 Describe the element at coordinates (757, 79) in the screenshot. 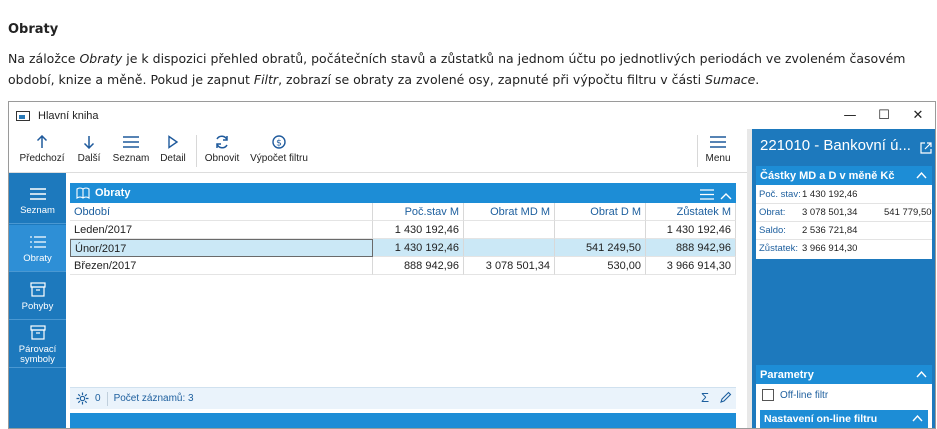

I see `para-text-4: .` at that location.